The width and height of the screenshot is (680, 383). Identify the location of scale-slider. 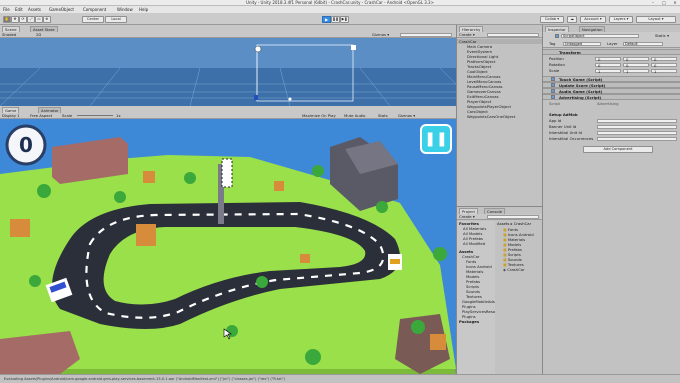
(95, 115).